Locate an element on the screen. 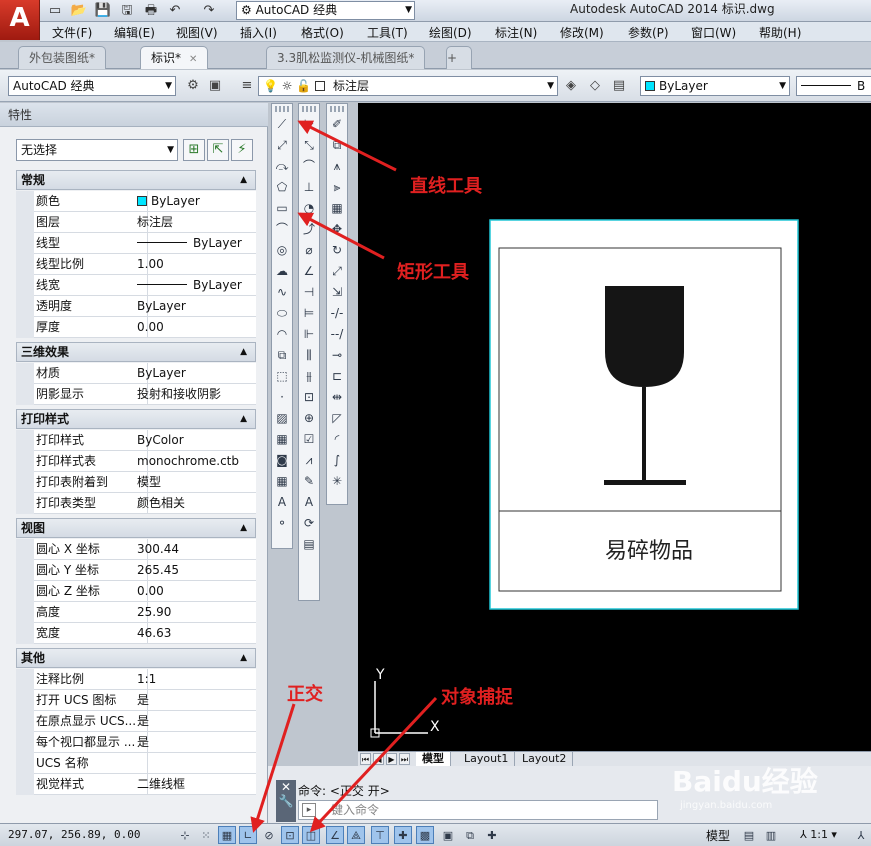 The width and height of the screenshot is (871, 846). dynamic-input-icon: ⊤ is located at coordinates (380, 835).